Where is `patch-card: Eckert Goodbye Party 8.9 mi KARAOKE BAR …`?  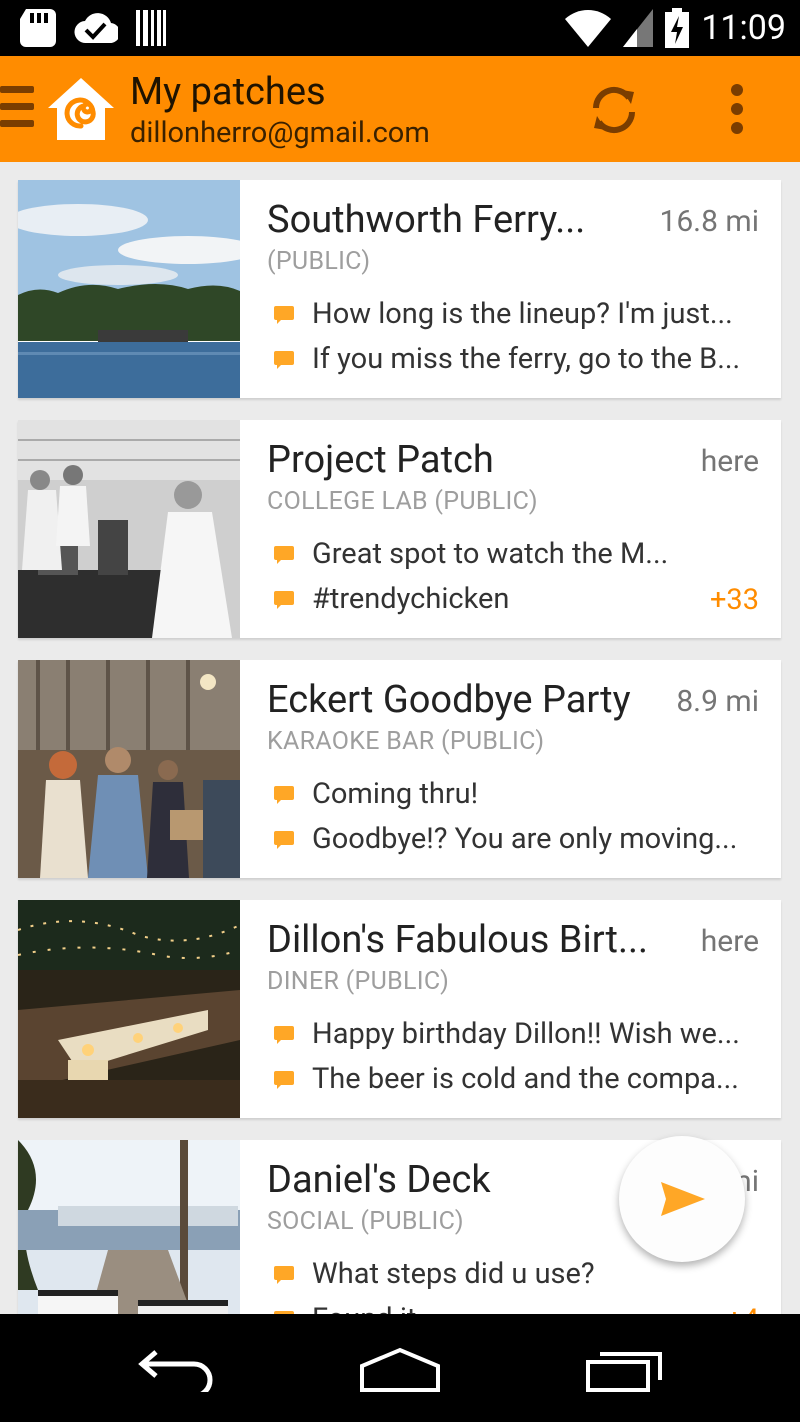 patch-card: Eckert Goodbye Party 8.9 mi KARAOKE BAR … is located at coordinates (399, 769).